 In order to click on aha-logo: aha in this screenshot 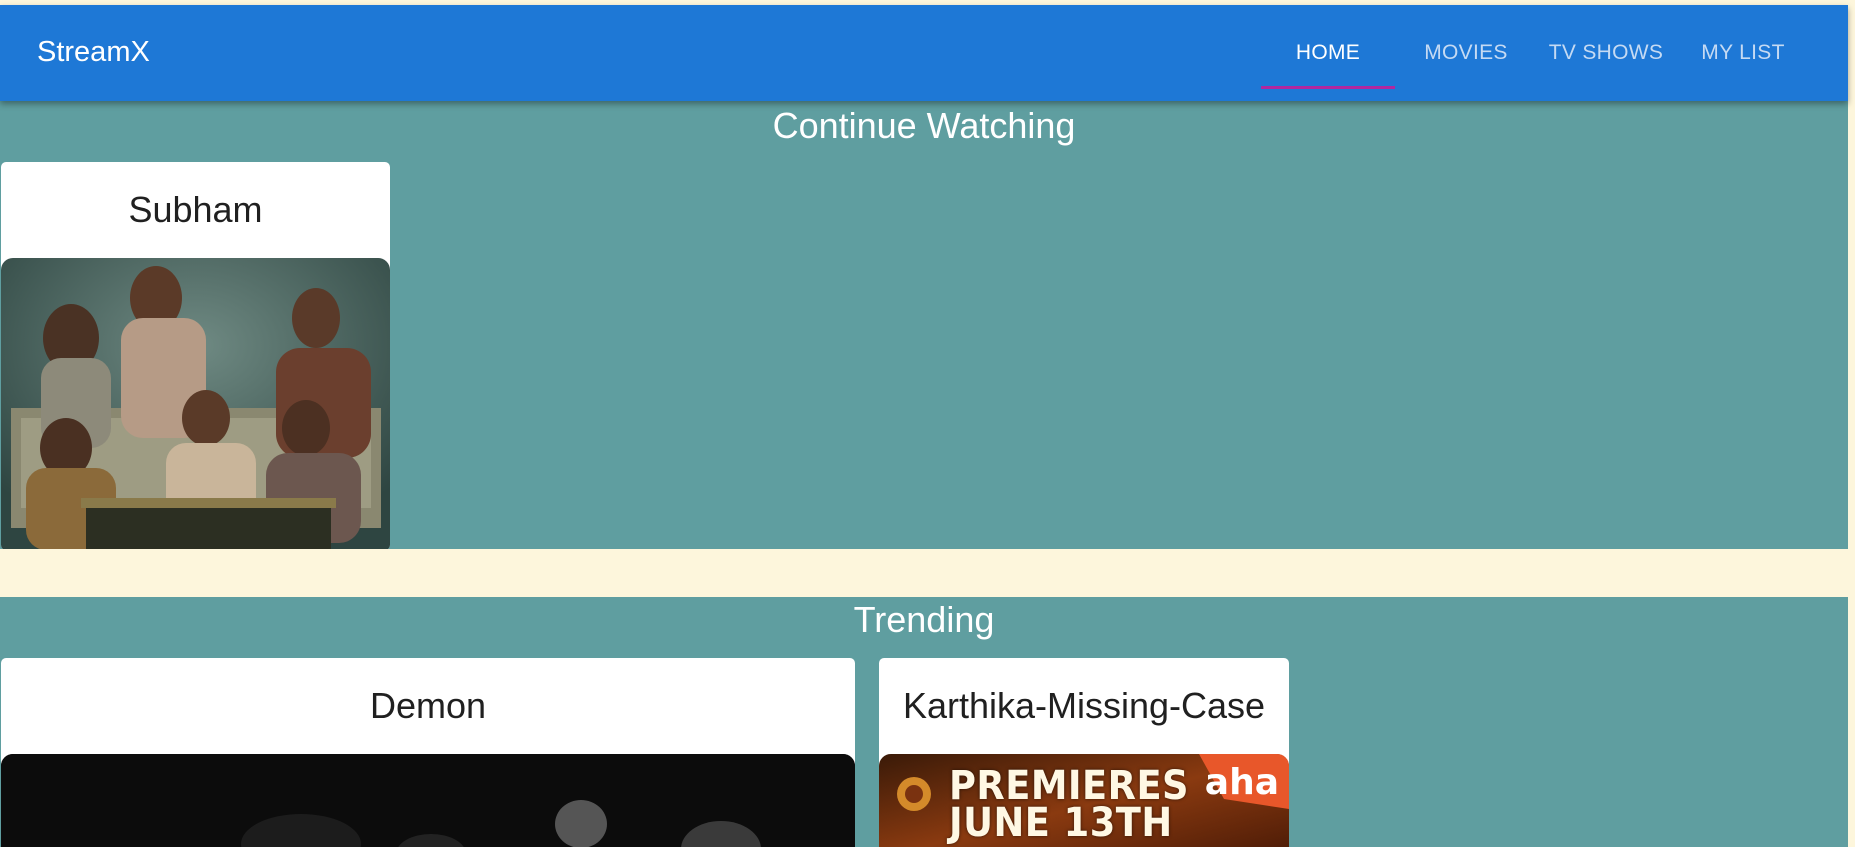, I will do `click(1241, 782)`.